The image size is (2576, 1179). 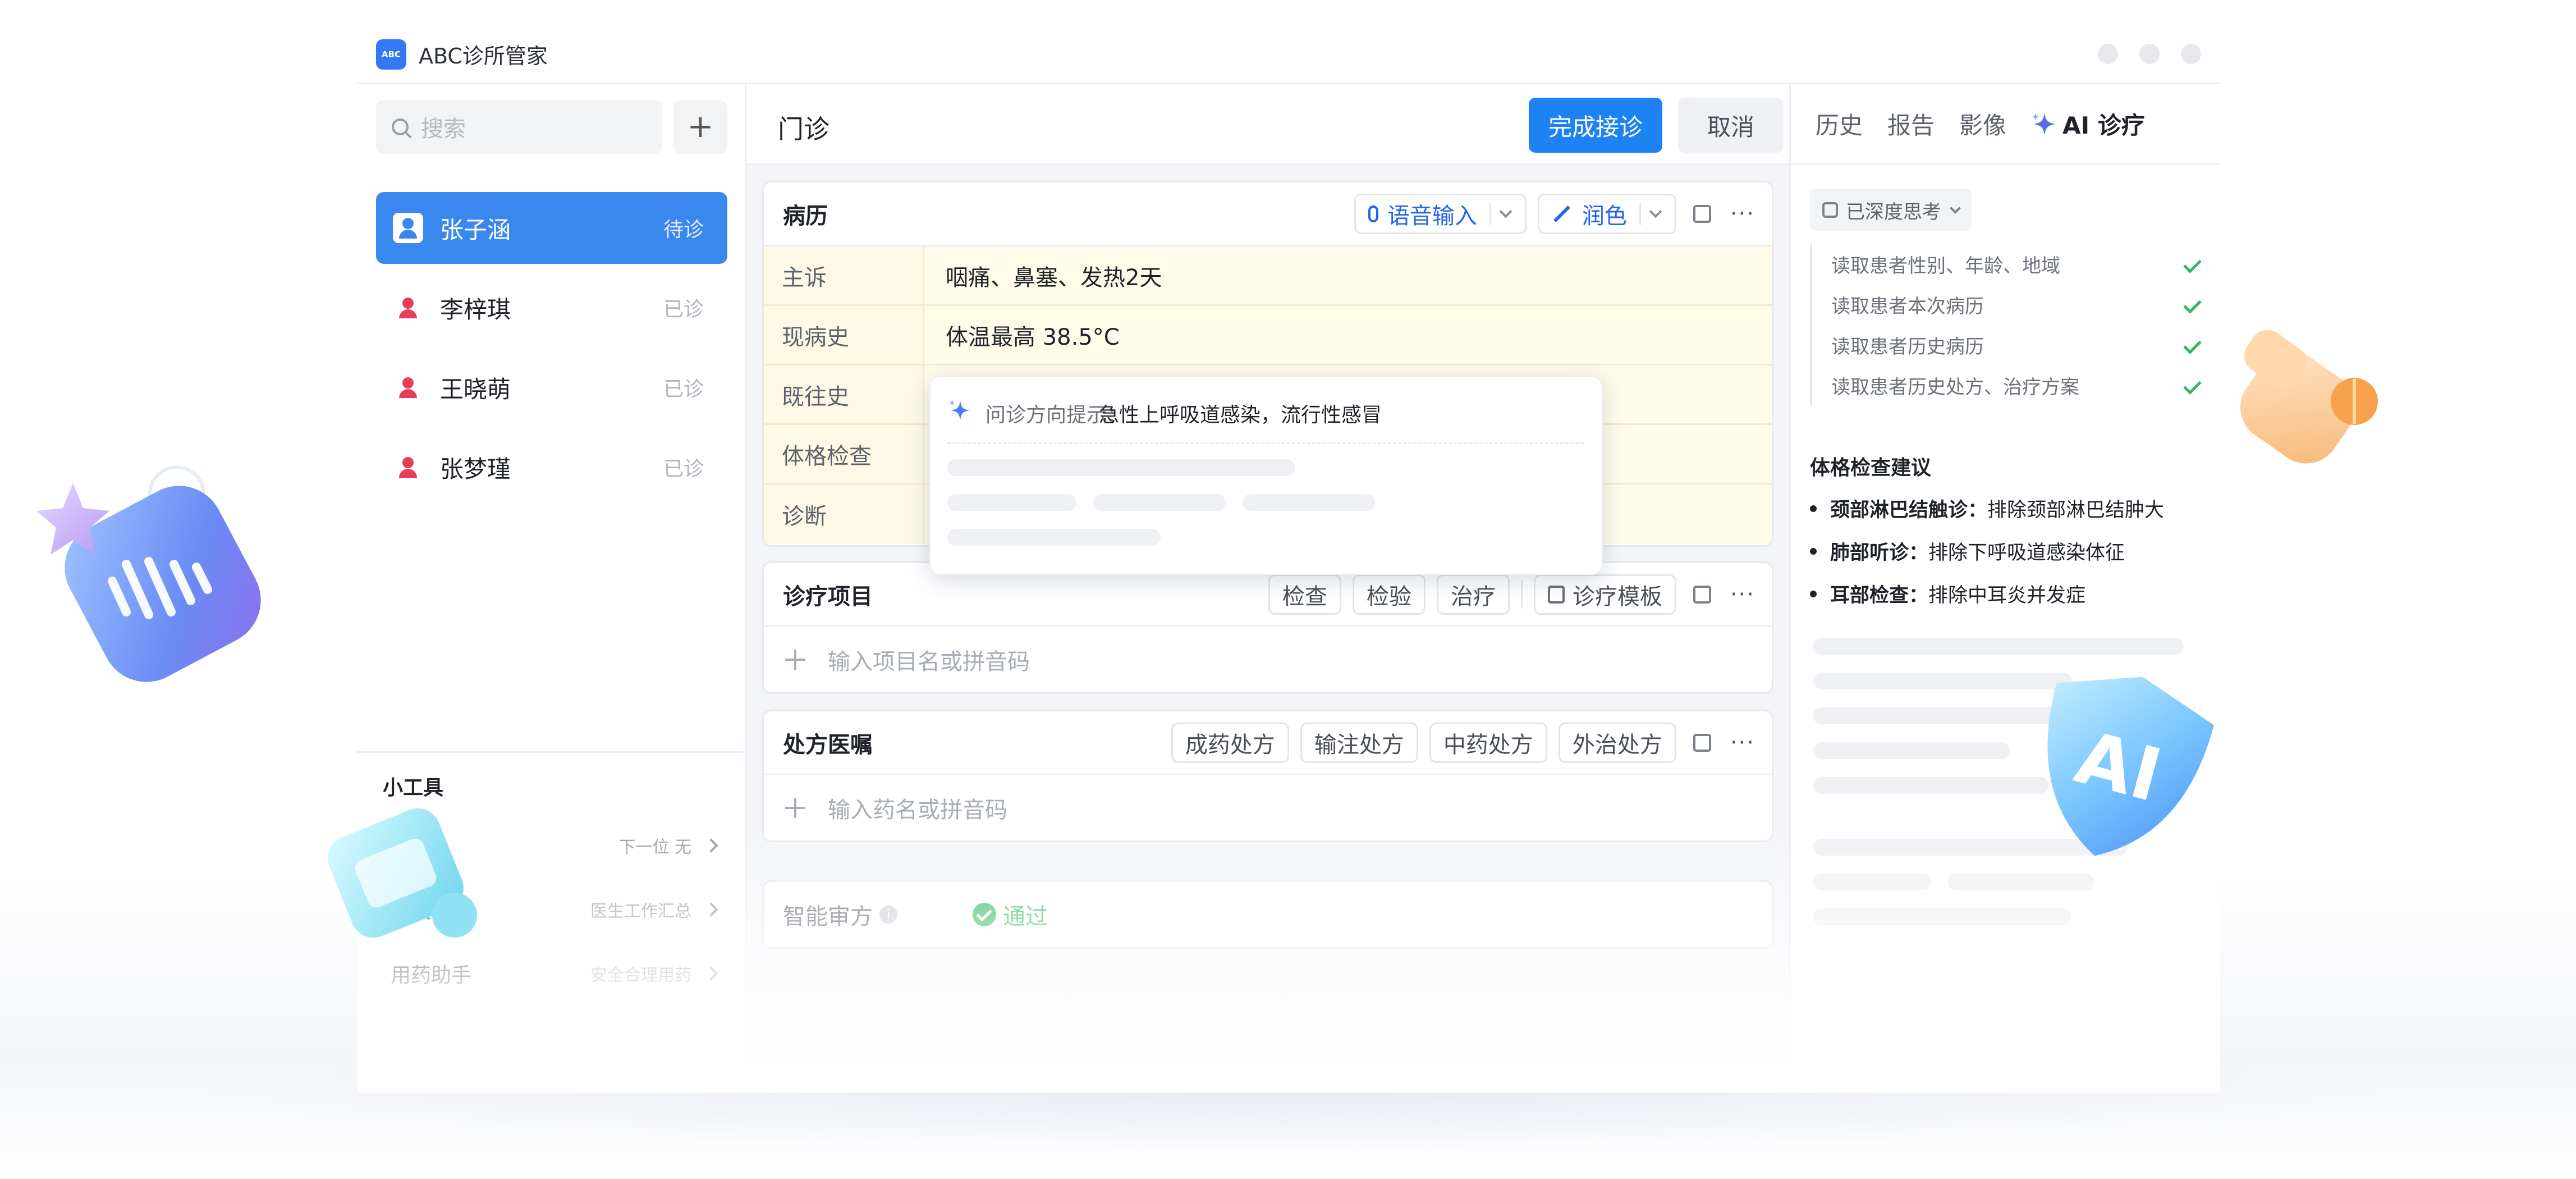 I want to click on external-treatment-button: 外治处方, so click(x=1617, y=743).